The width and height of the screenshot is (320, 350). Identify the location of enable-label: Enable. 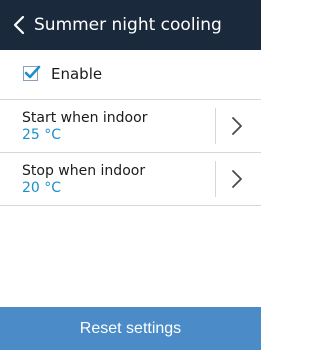
(77, 74).